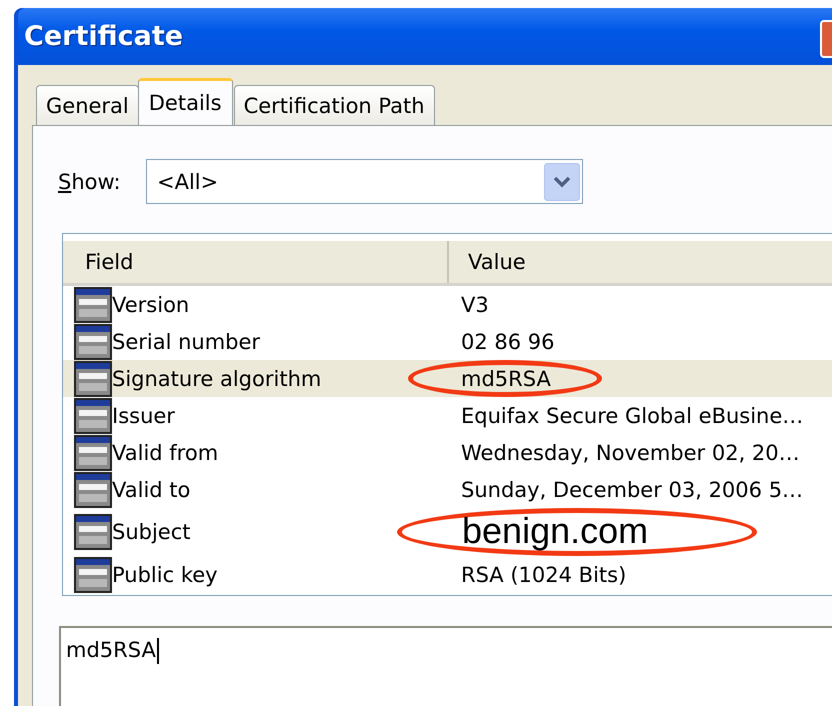 Image resolution: width=832 pixels, height=706 pixels. Describe the element at coordinates (165, 574) in the screenshot. I see `field-name: Public key` at that location.